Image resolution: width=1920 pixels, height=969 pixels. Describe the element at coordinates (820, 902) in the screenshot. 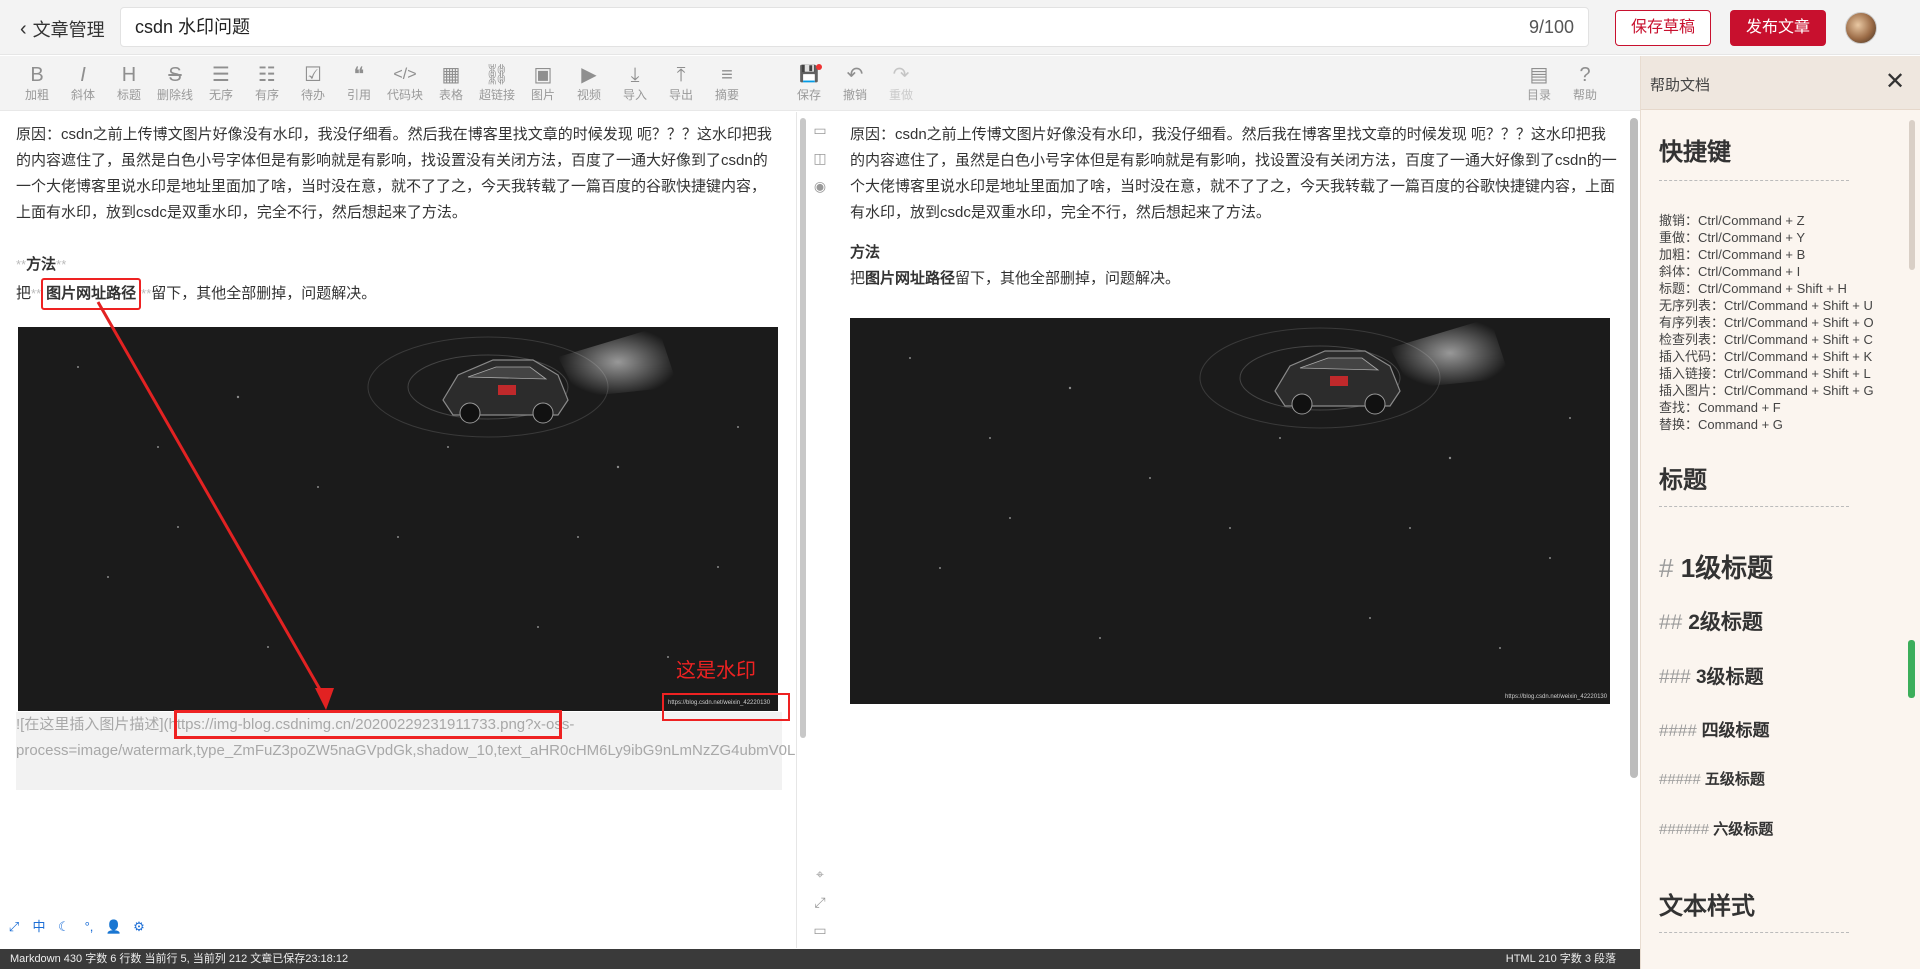

I see `fullscreen-icon: ⤢` at that location.